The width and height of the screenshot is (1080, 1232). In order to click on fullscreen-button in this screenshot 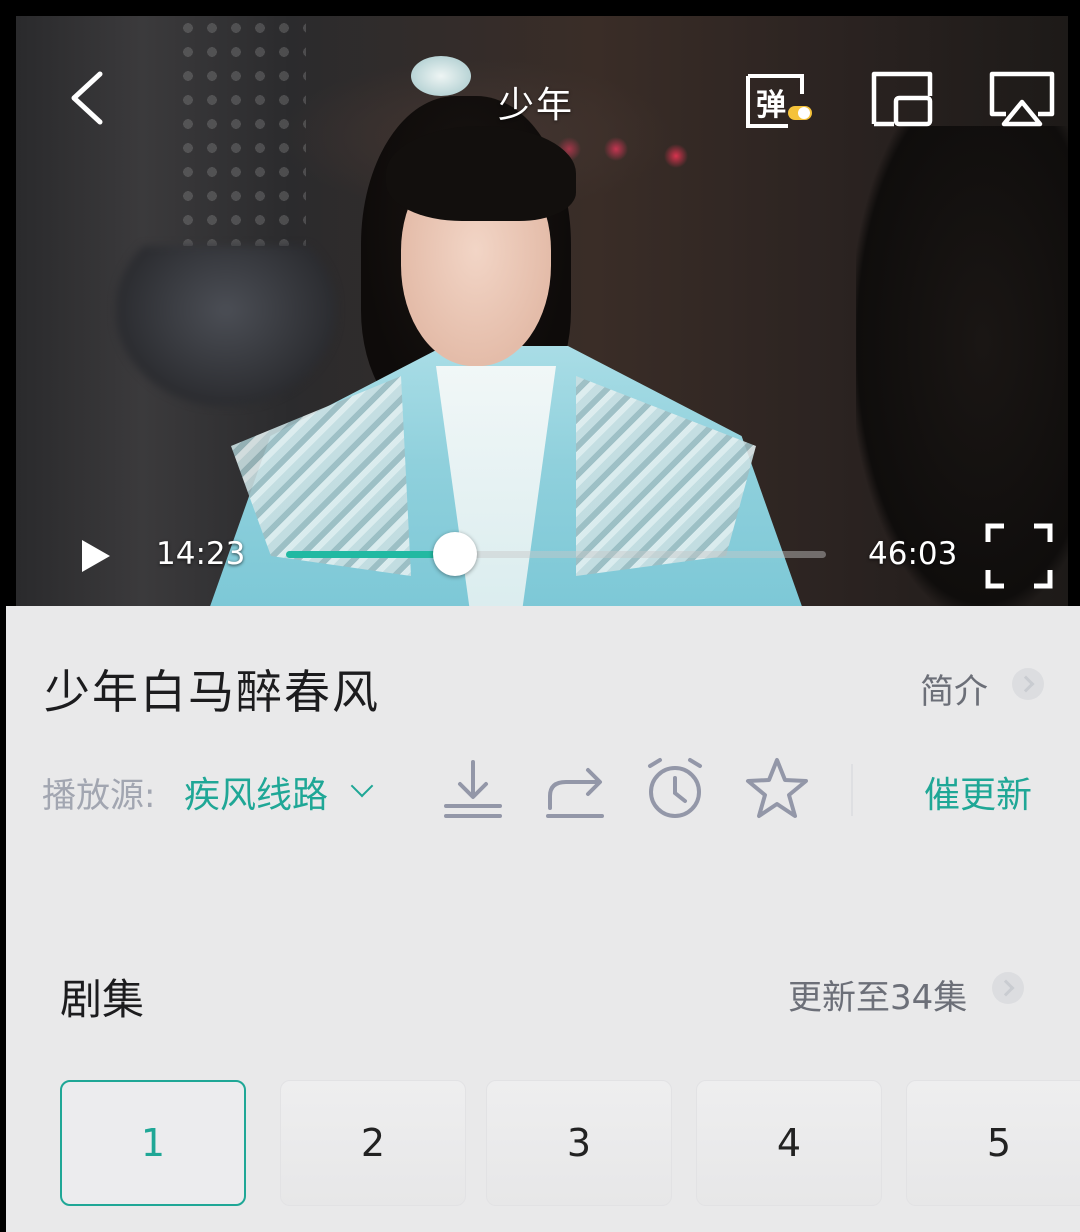, I will do `click(1019, 556)`.